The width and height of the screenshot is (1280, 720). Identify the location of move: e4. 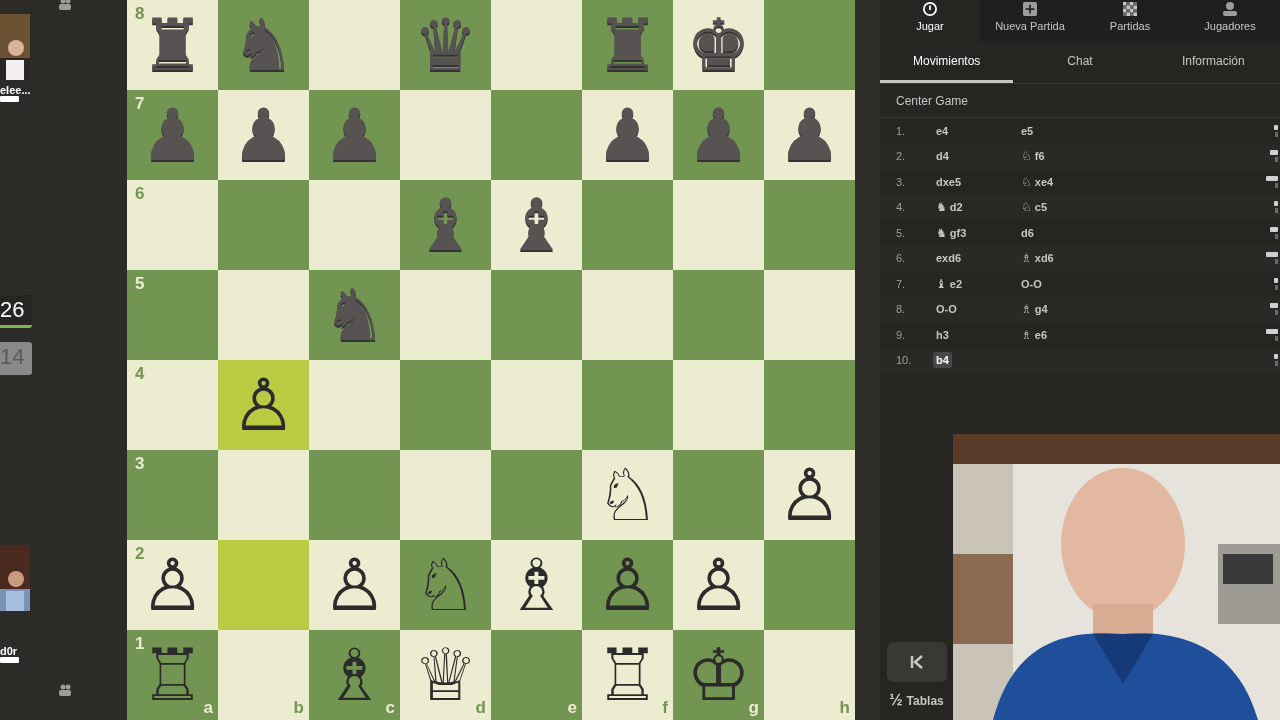
(942, 130).